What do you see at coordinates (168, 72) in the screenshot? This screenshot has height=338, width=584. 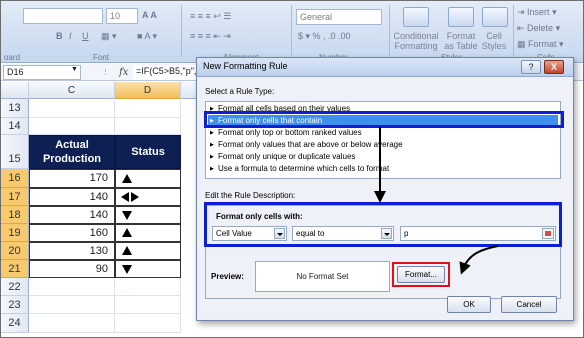 I see `formula-input: =IF(C5>B5,"p",I` at bounding box center [168, 72].